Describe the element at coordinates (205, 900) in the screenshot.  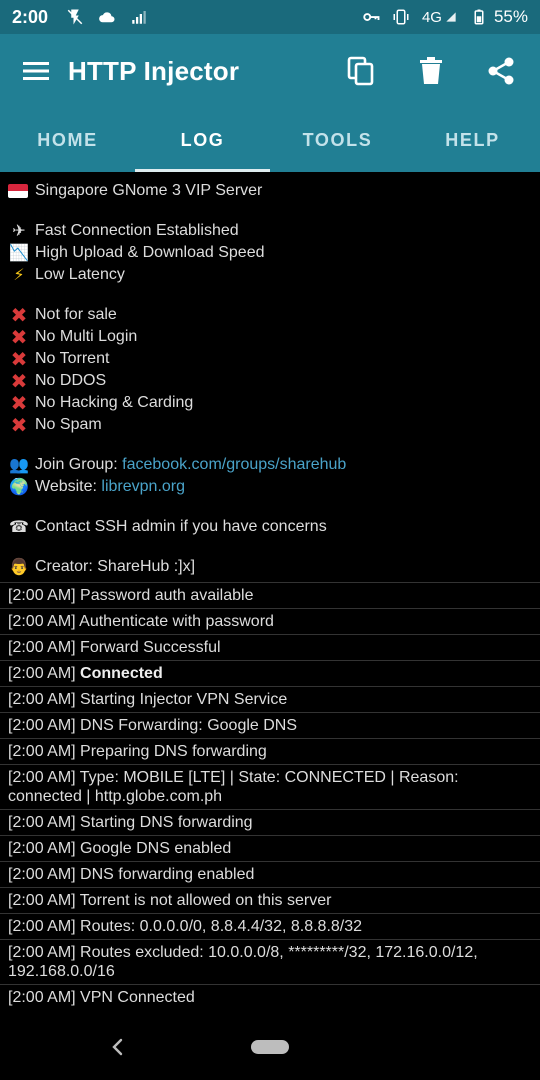
I see `log-text: Torrent is not allowed on this server` at that location.